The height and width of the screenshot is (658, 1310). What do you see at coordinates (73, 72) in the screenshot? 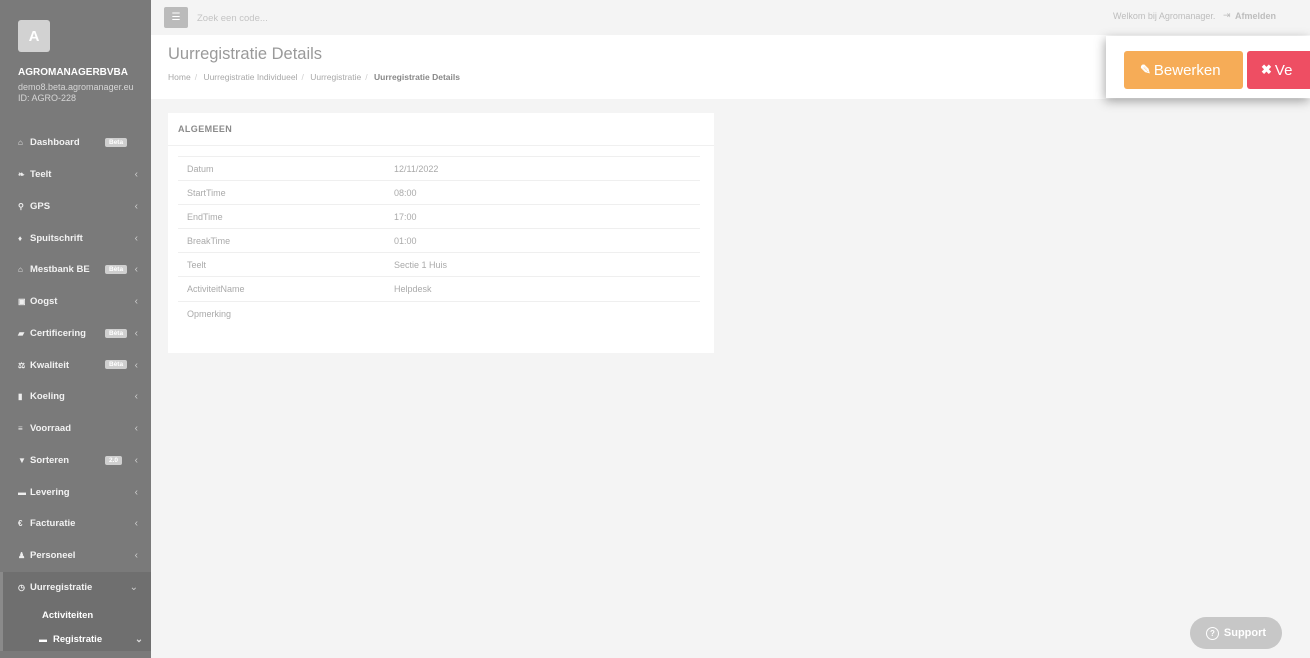
I see `company-name: AGROMANAGERBVBA` at bounding box center [73, 72].